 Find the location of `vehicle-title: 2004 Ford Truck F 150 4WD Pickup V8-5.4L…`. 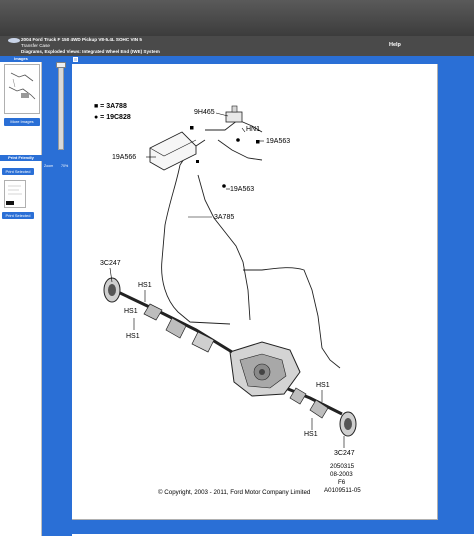

vehicle-title: 2004 Ford Truck F 150 4WD Pickup V8-5.4L… is located at coordinates (81, 39).